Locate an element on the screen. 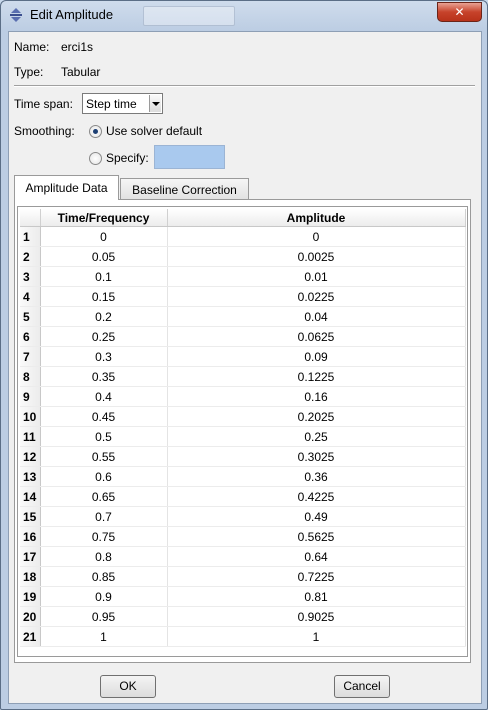  row-number: 11 is located at coordinates (30, 436).